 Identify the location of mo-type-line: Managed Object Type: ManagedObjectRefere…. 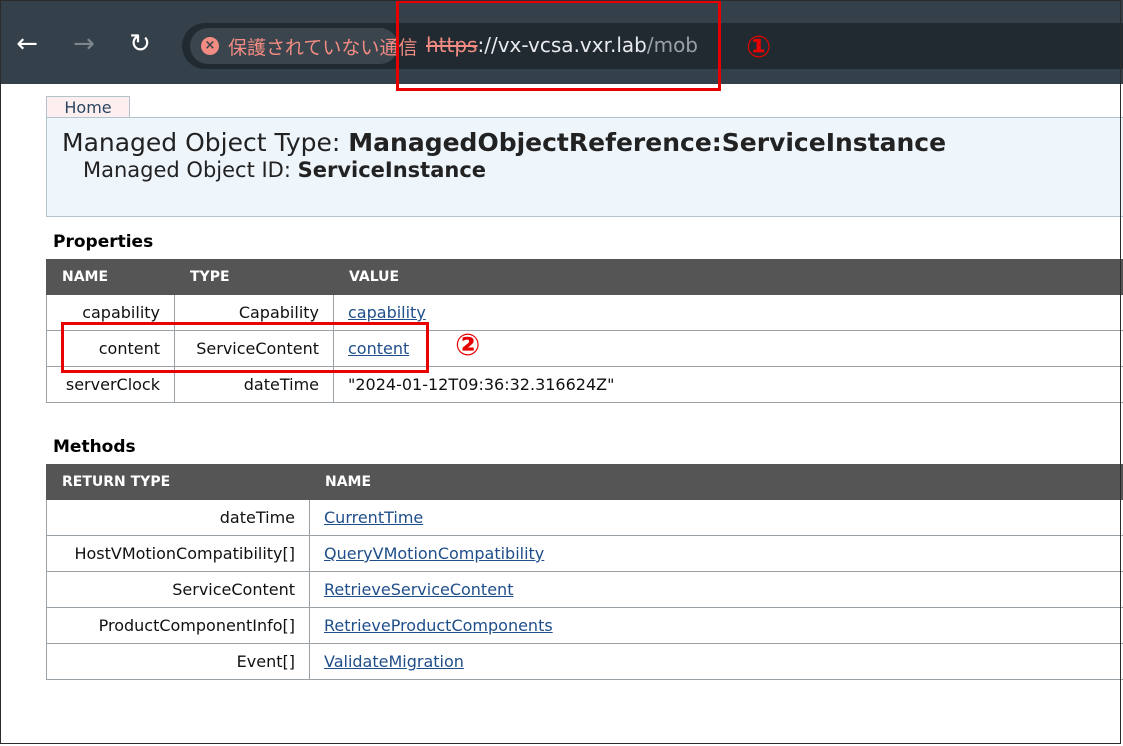
(504, 142).